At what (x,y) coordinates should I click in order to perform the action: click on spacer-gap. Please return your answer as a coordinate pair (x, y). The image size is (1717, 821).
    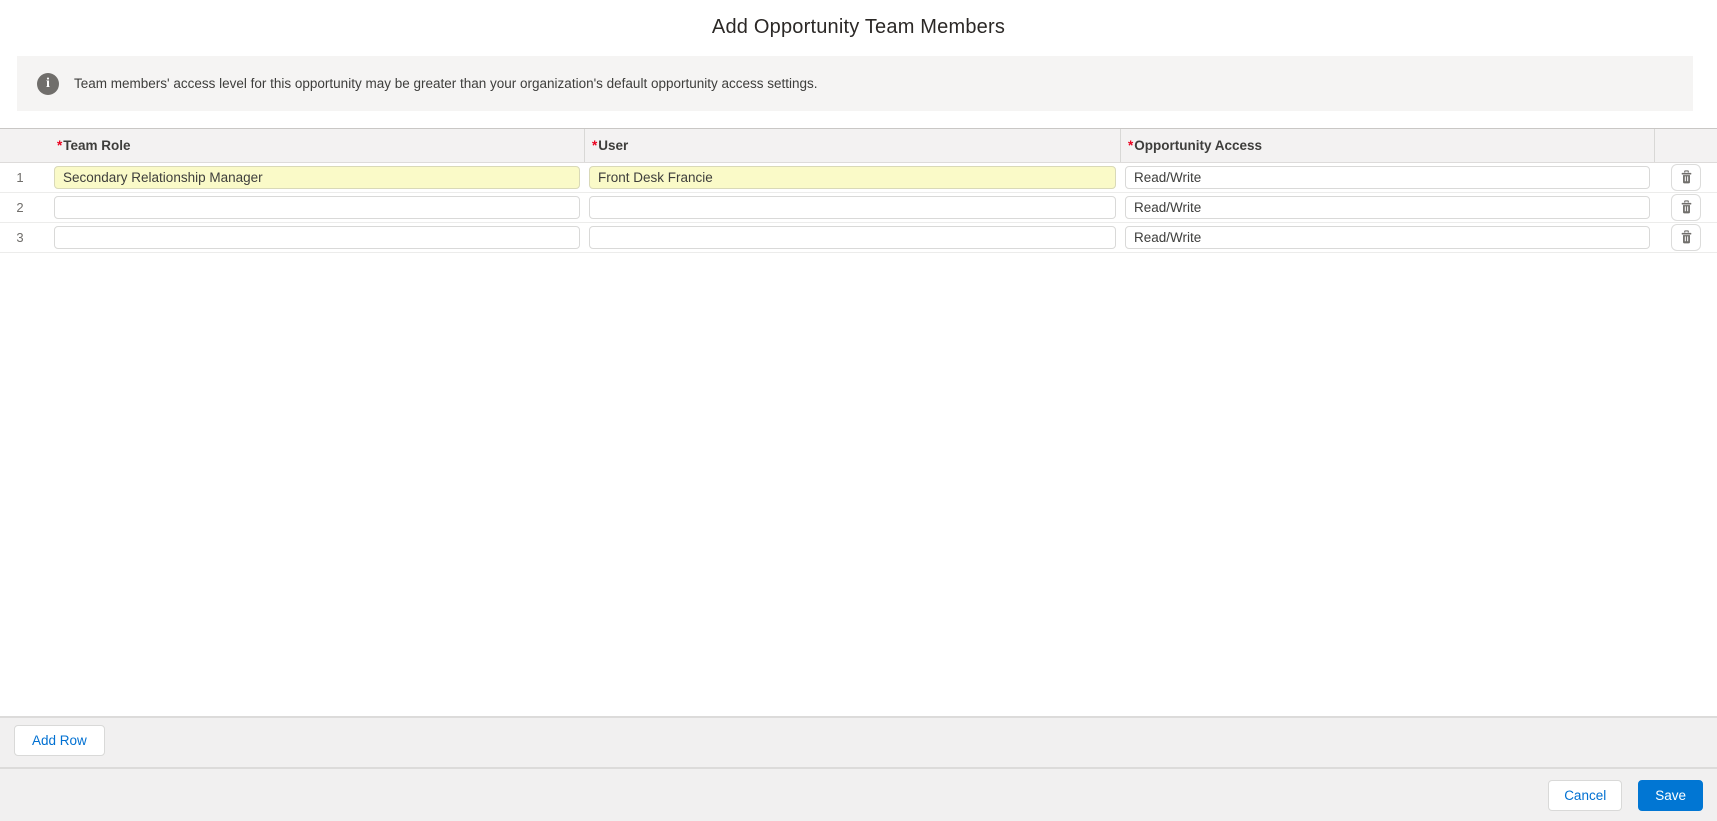
    Looking at the image, I should click on (858, 119).